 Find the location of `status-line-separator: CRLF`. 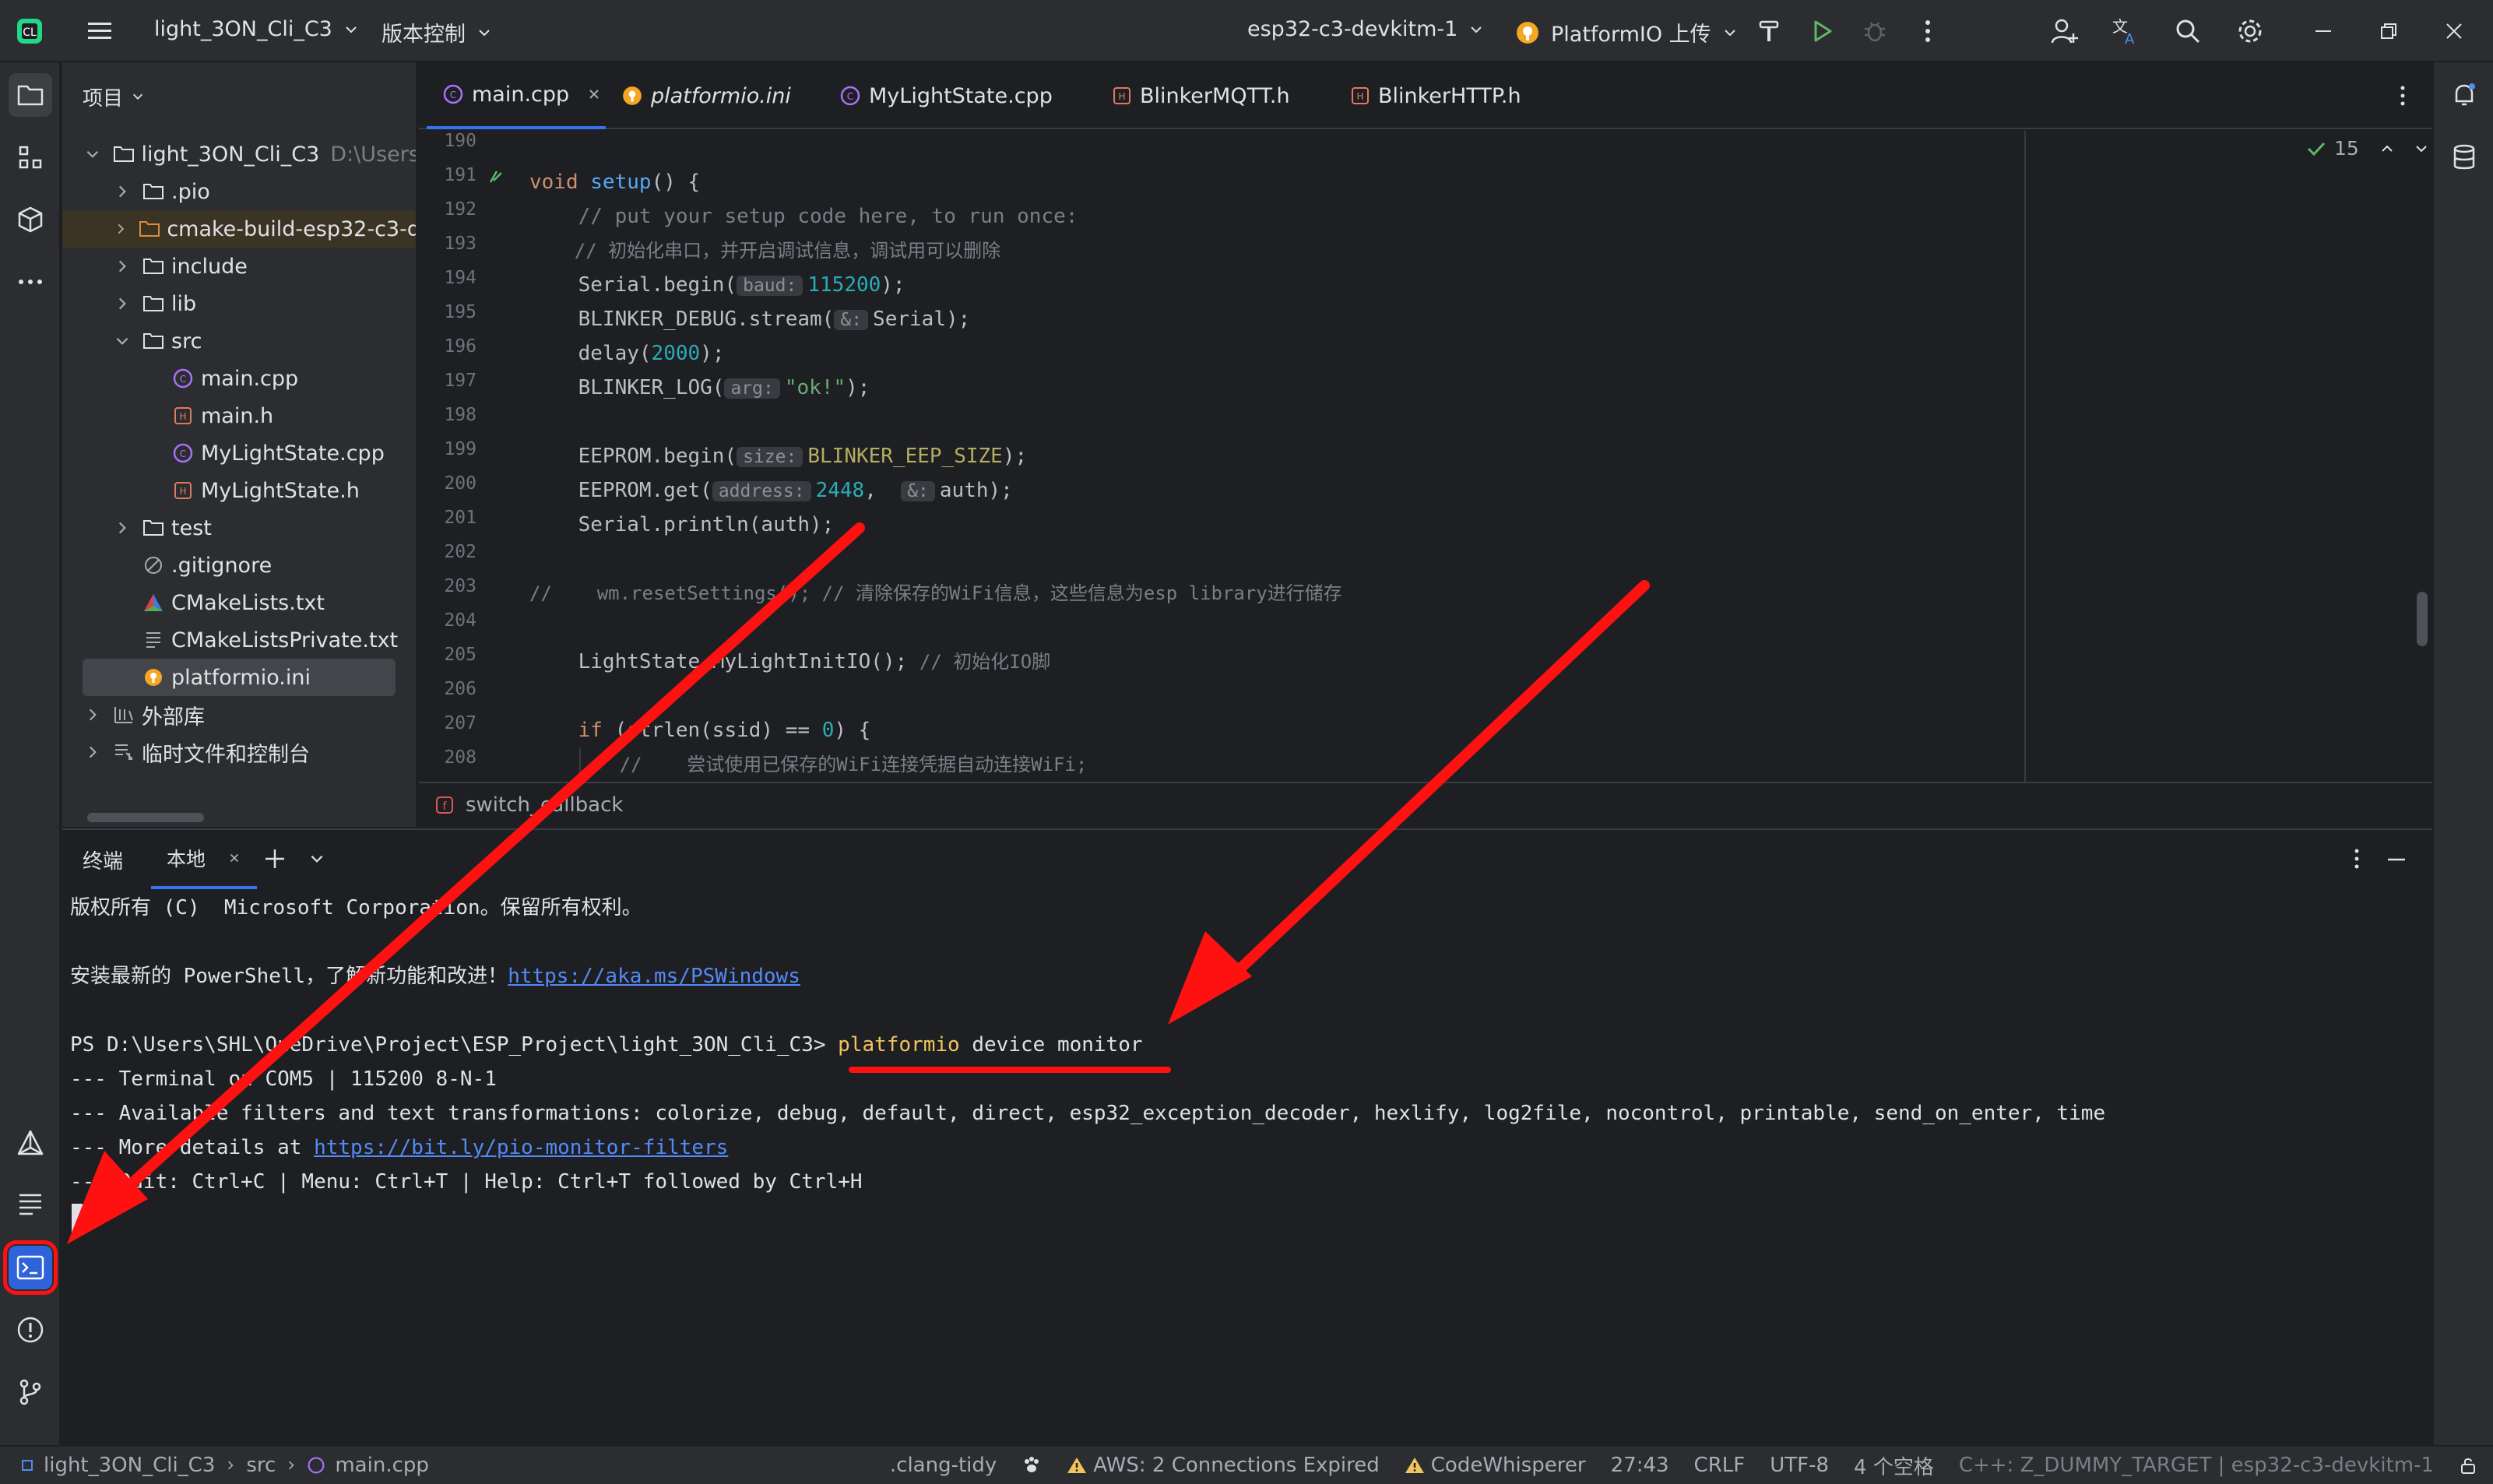

status-line-separator: CRLF is located at coordinates (1720, 1465).